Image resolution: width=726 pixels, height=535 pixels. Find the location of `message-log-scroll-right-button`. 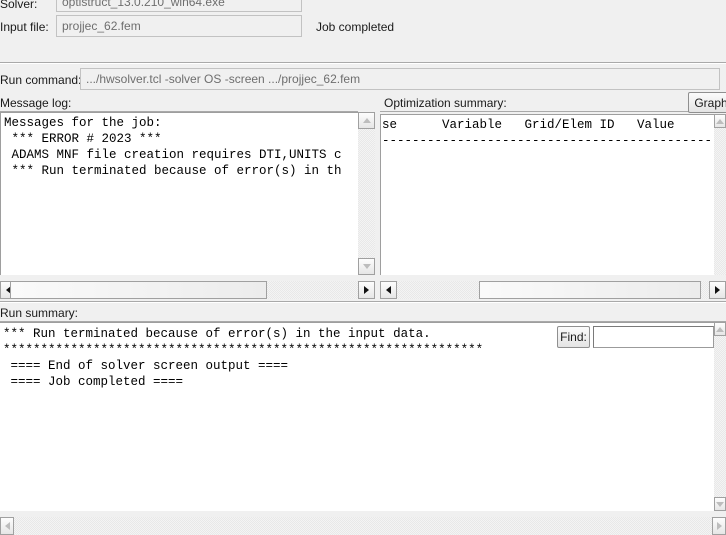

message-log-scroll-right-button is located at coordinates (366, 290).